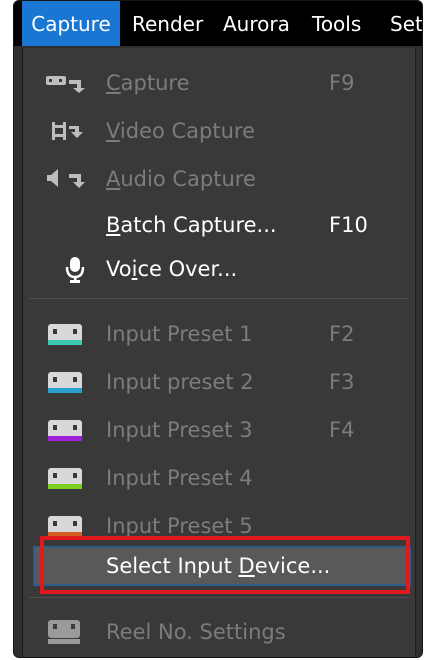  Describe the element at coordinates (225, 565) in the screenshot. I see `highlight-annotation-box` at that location.